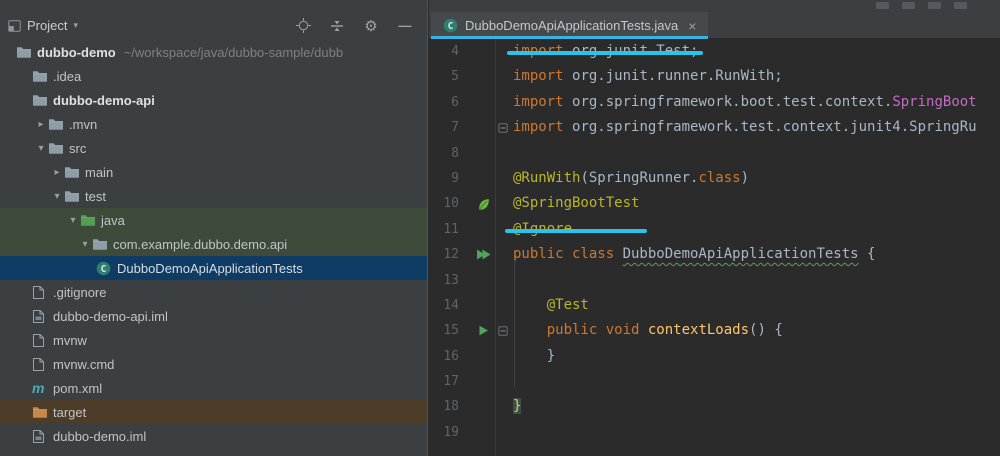 The width and height of the screenshot is (1000, 456). I want to click on tree-item-java: ▾ java, so click(213, 220).